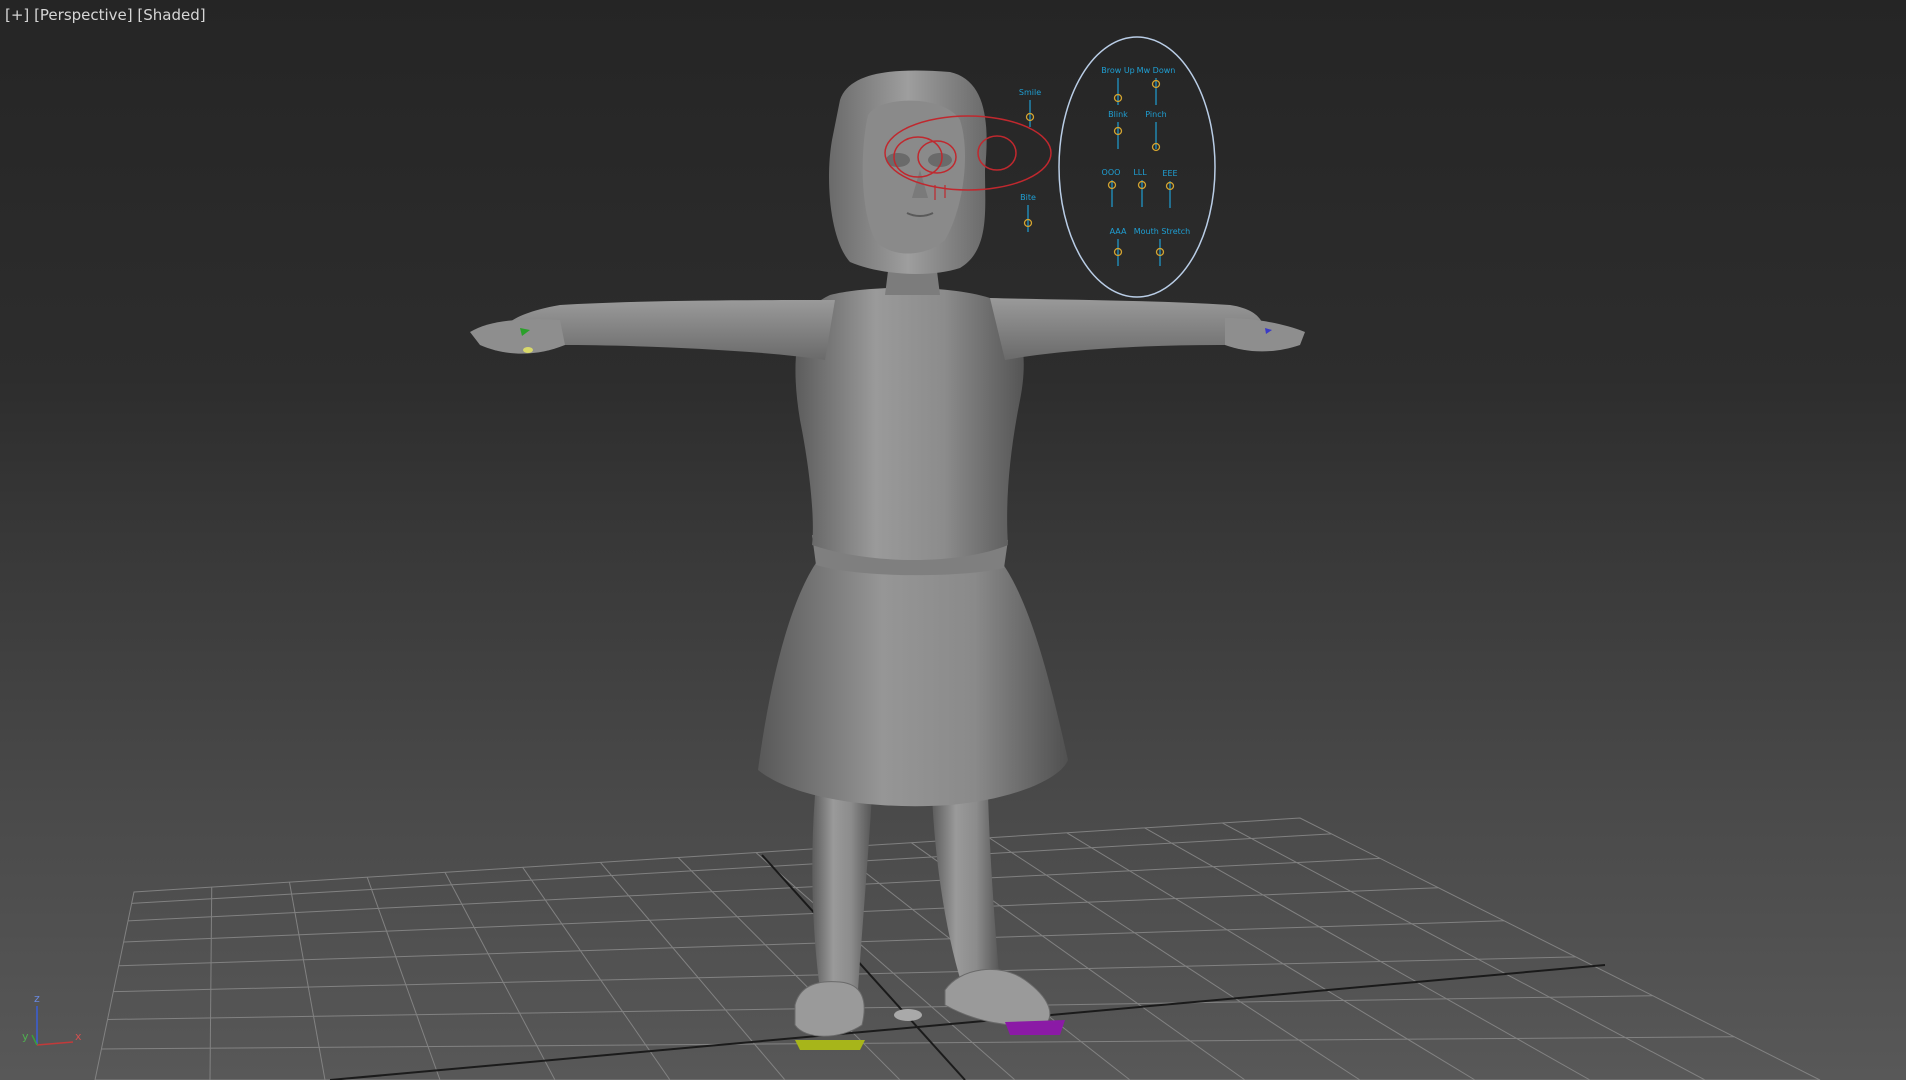 The height and width of the screenshot is (1080, 1906). I want to click on control-label: Brow Up, so click(1118, 70).